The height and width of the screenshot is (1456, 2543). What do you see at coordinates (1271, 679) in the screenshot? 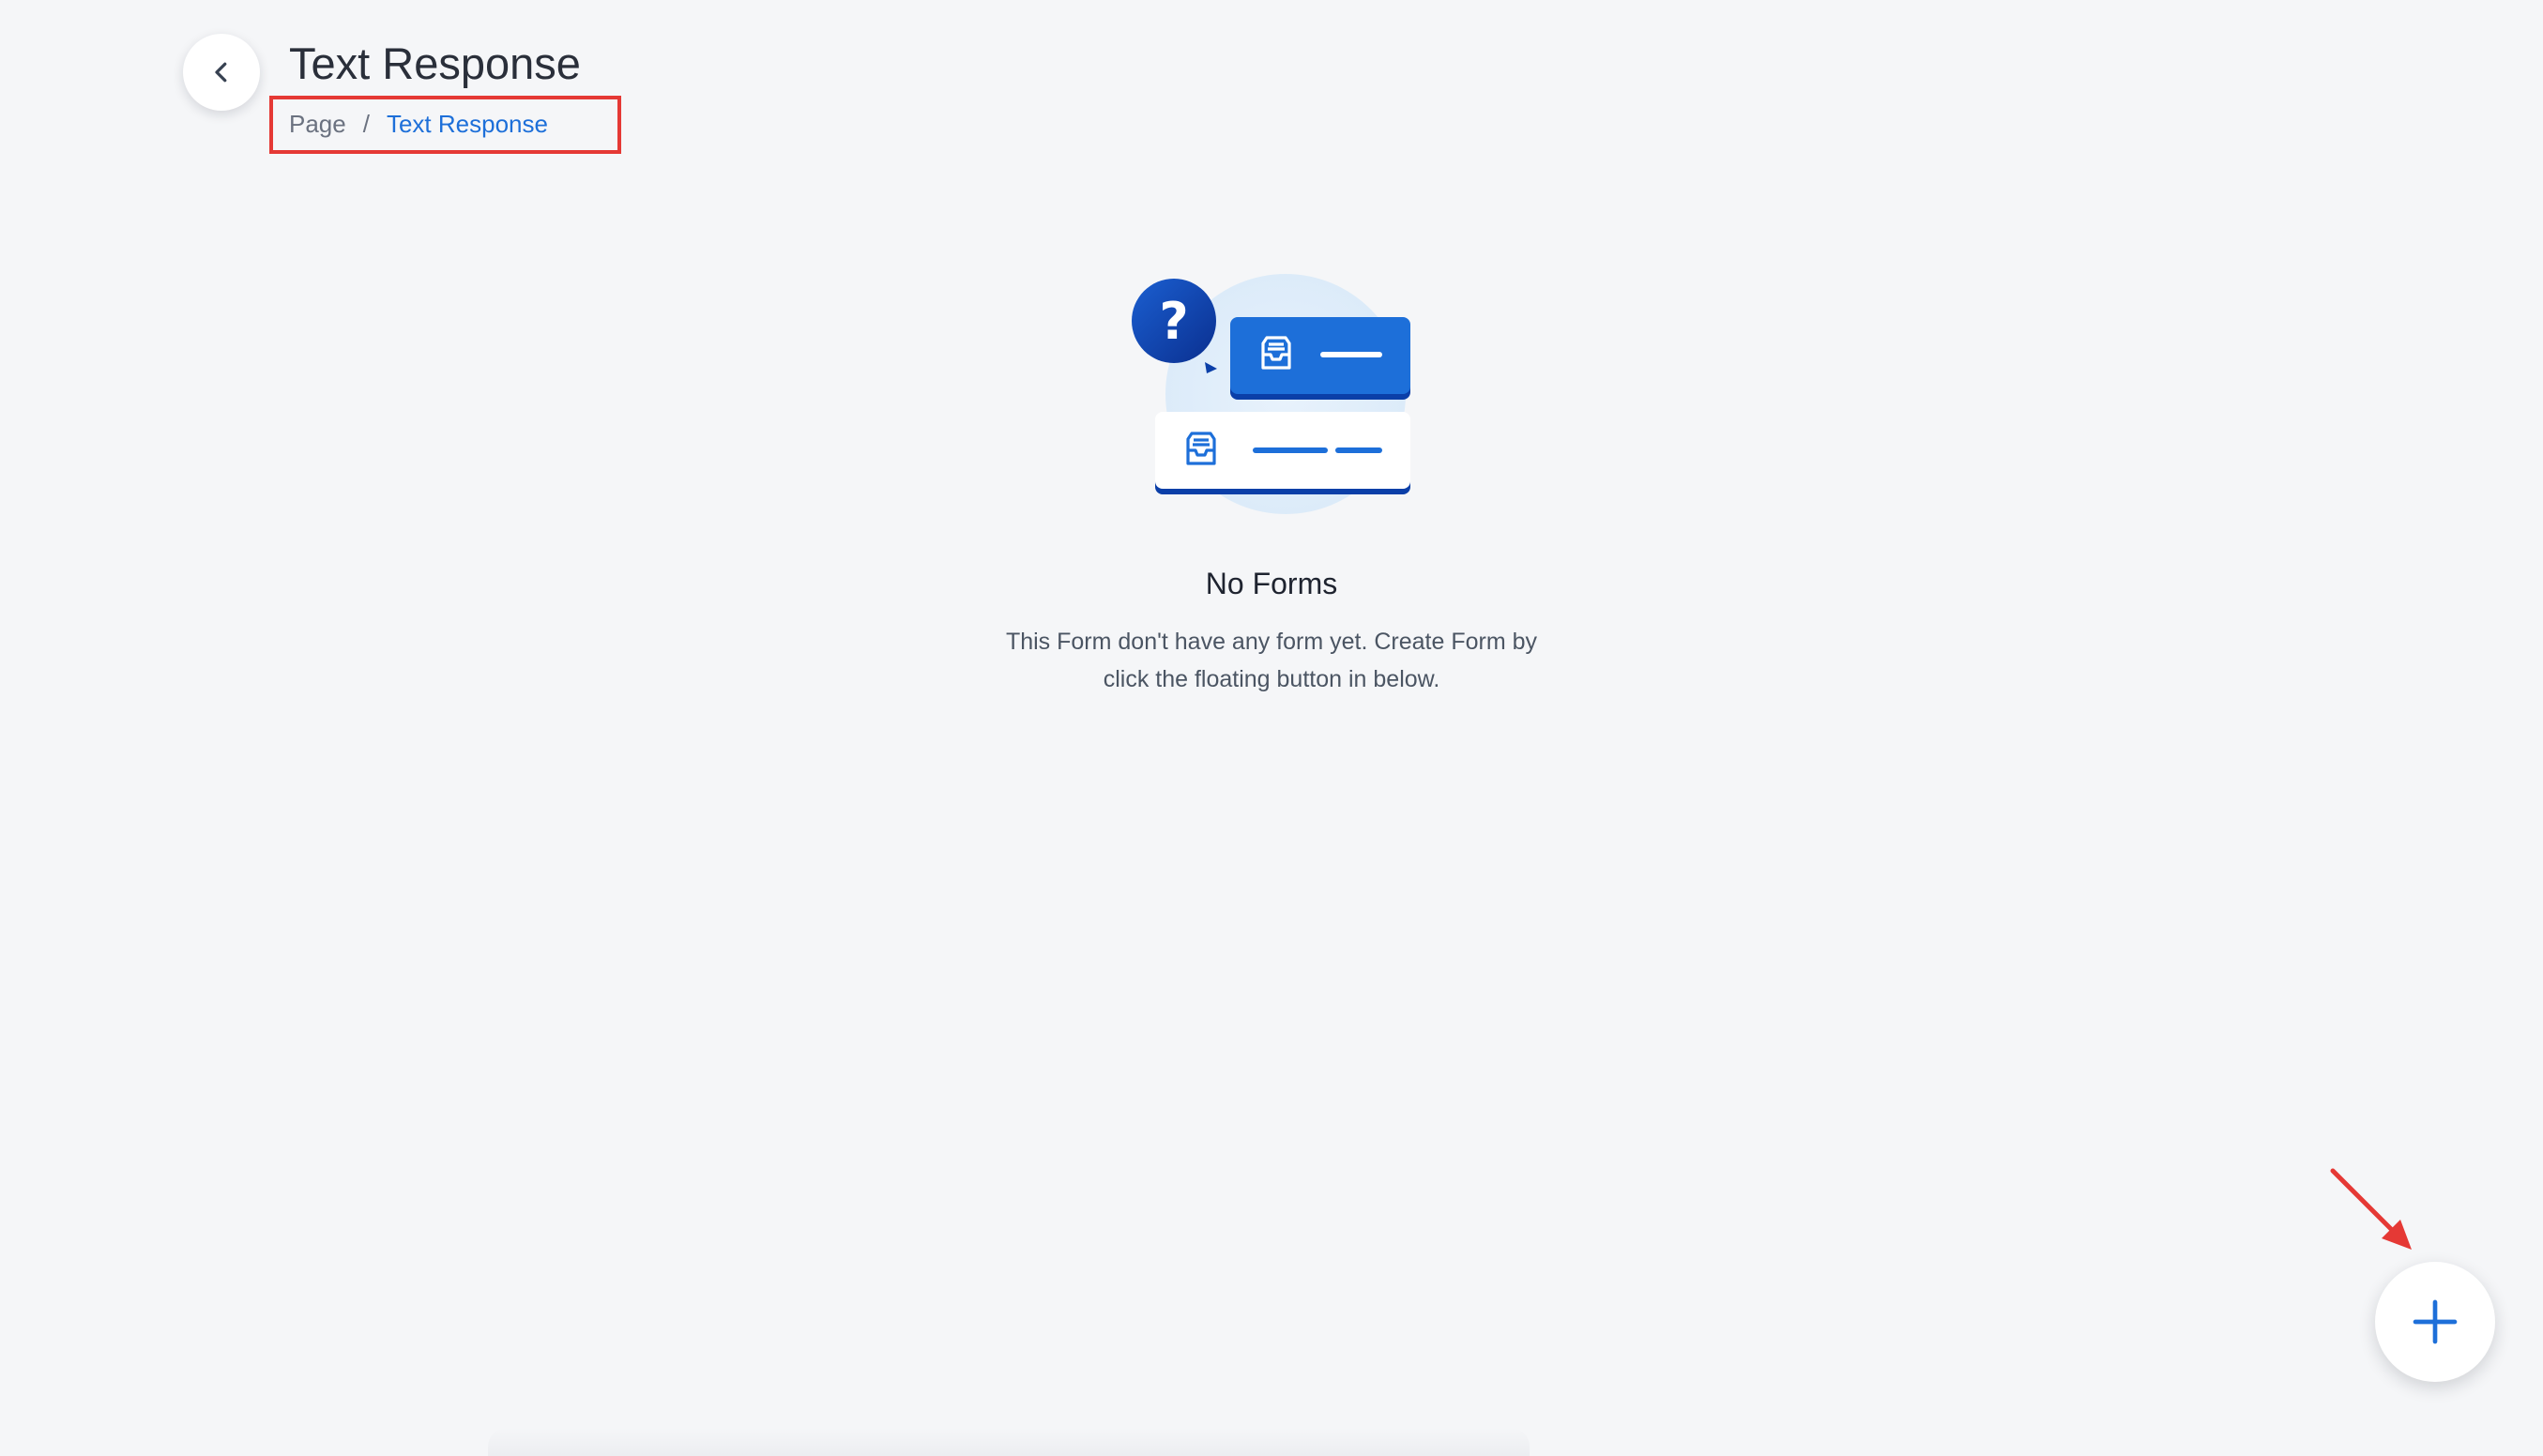
I see `empty-state-description-line: click the floating button in below.` at bounding box center [1271, 679].